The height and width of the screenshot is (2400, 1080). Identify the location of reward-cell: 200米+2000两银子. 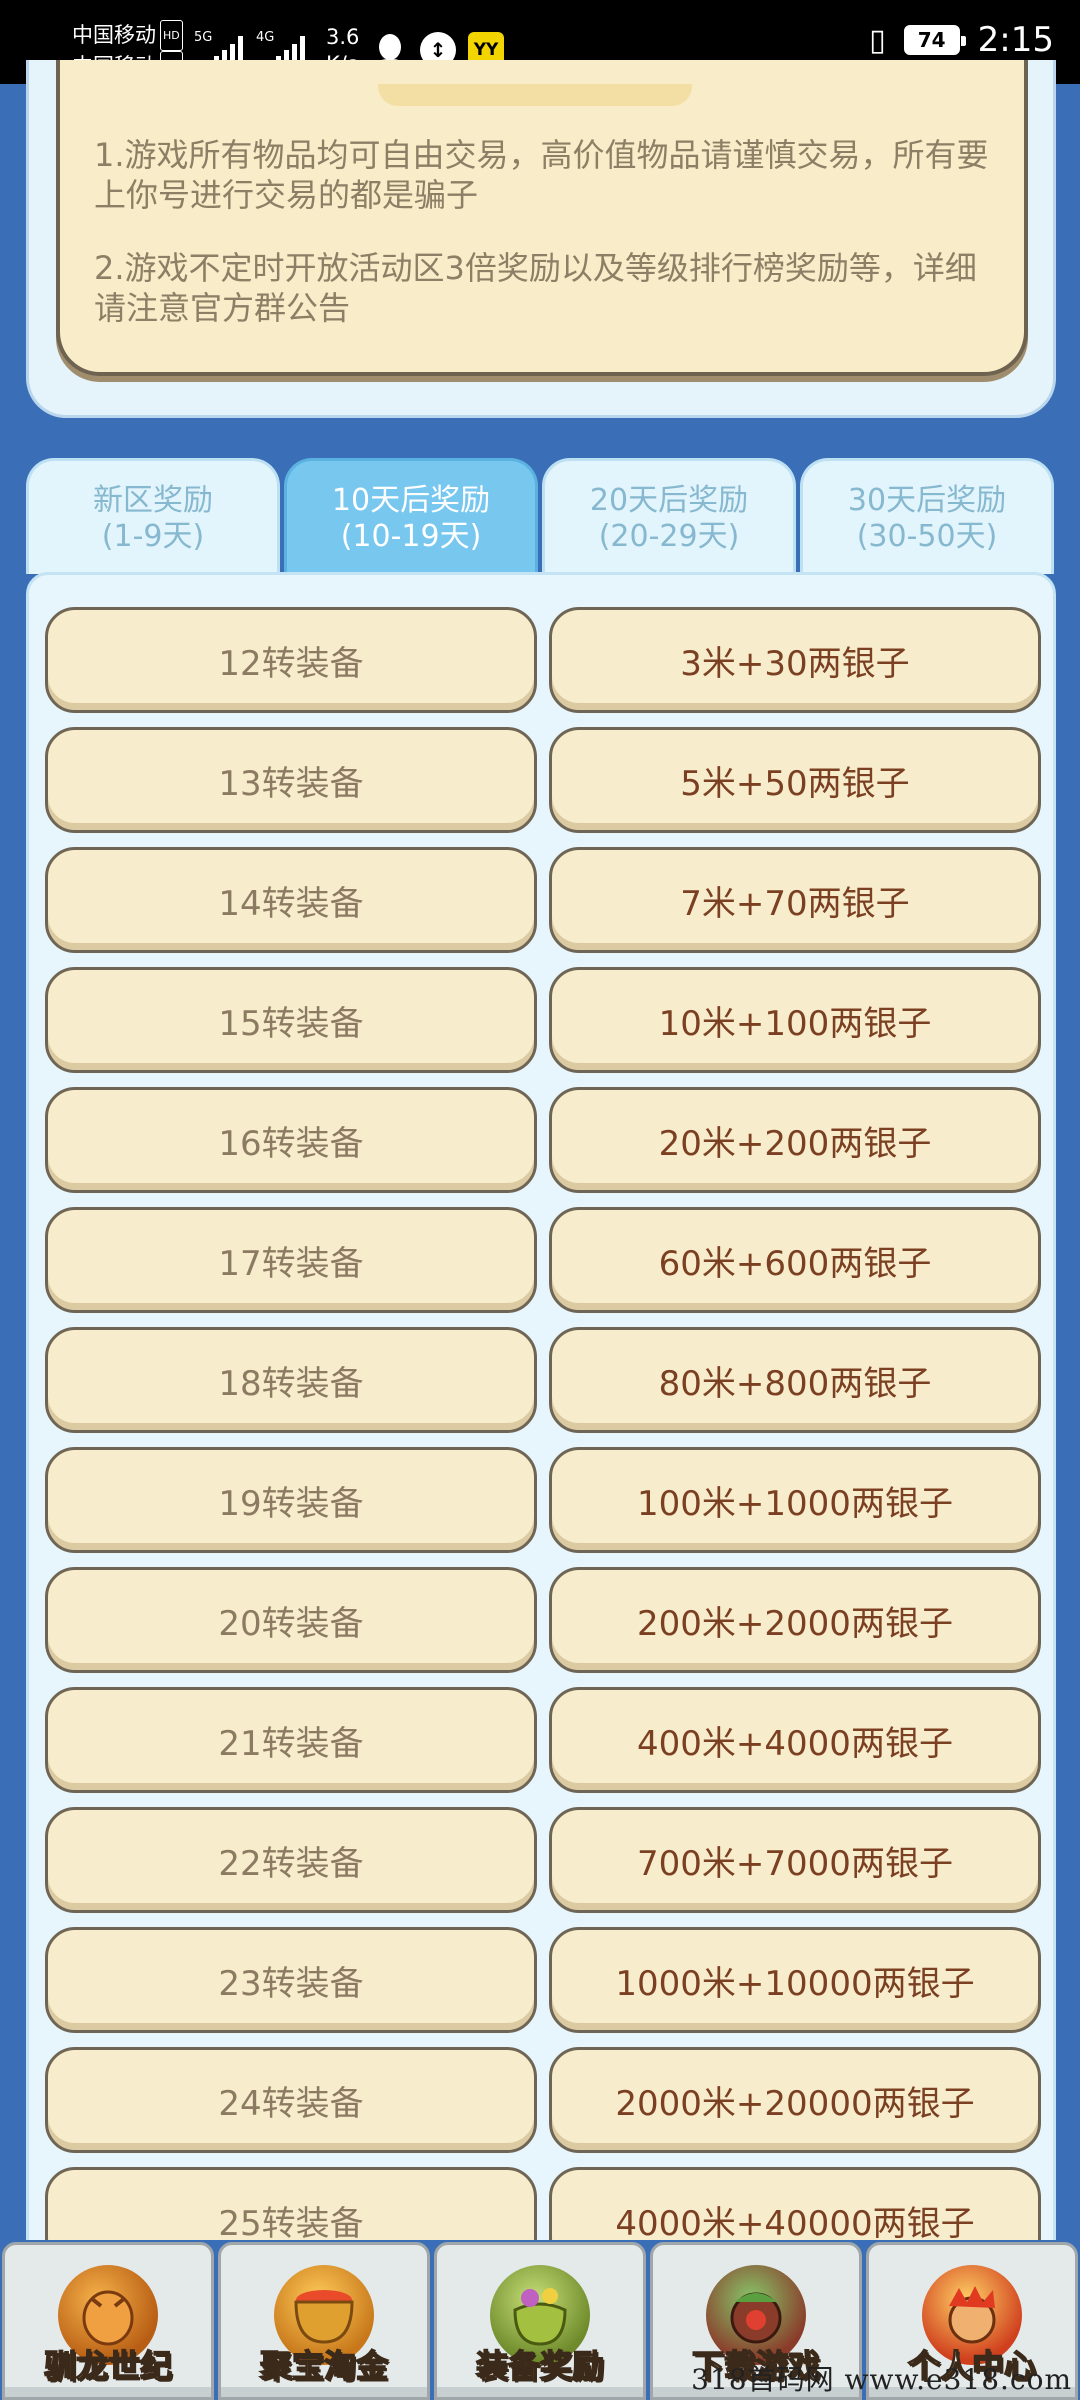
(795, 1620).